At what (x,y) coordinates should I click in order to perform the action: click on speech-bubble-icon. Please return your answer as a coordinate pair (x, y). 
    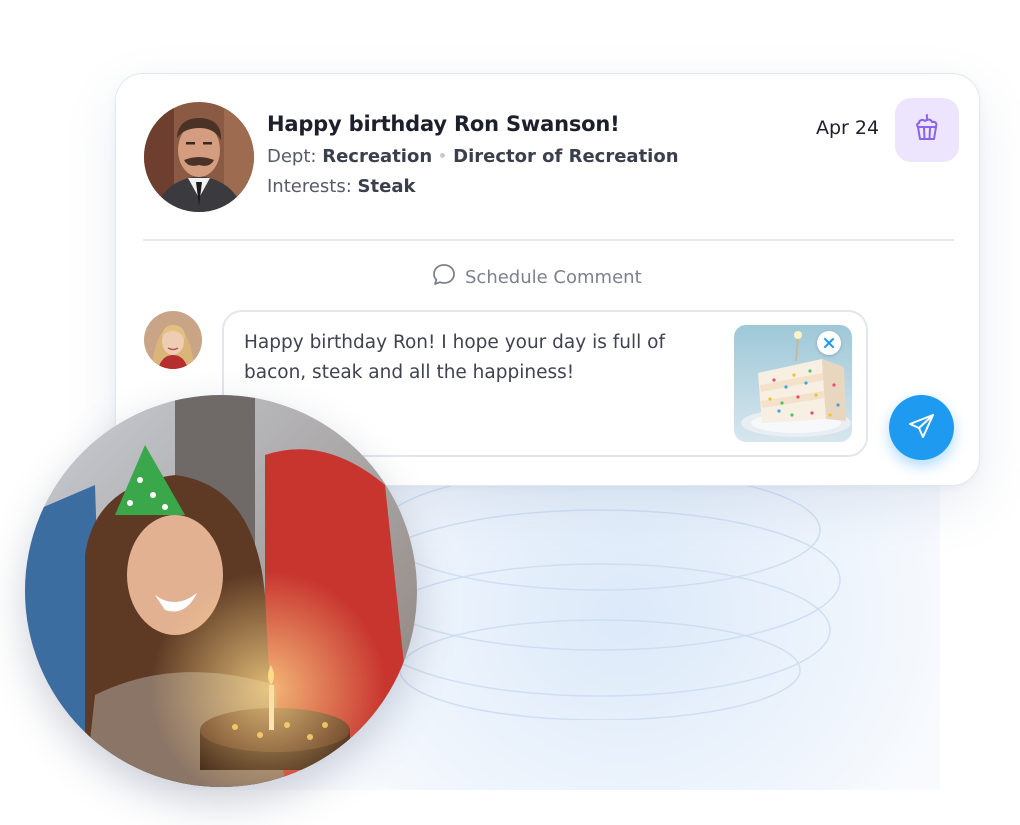
    Looking at the image, I should click on (444, 277).